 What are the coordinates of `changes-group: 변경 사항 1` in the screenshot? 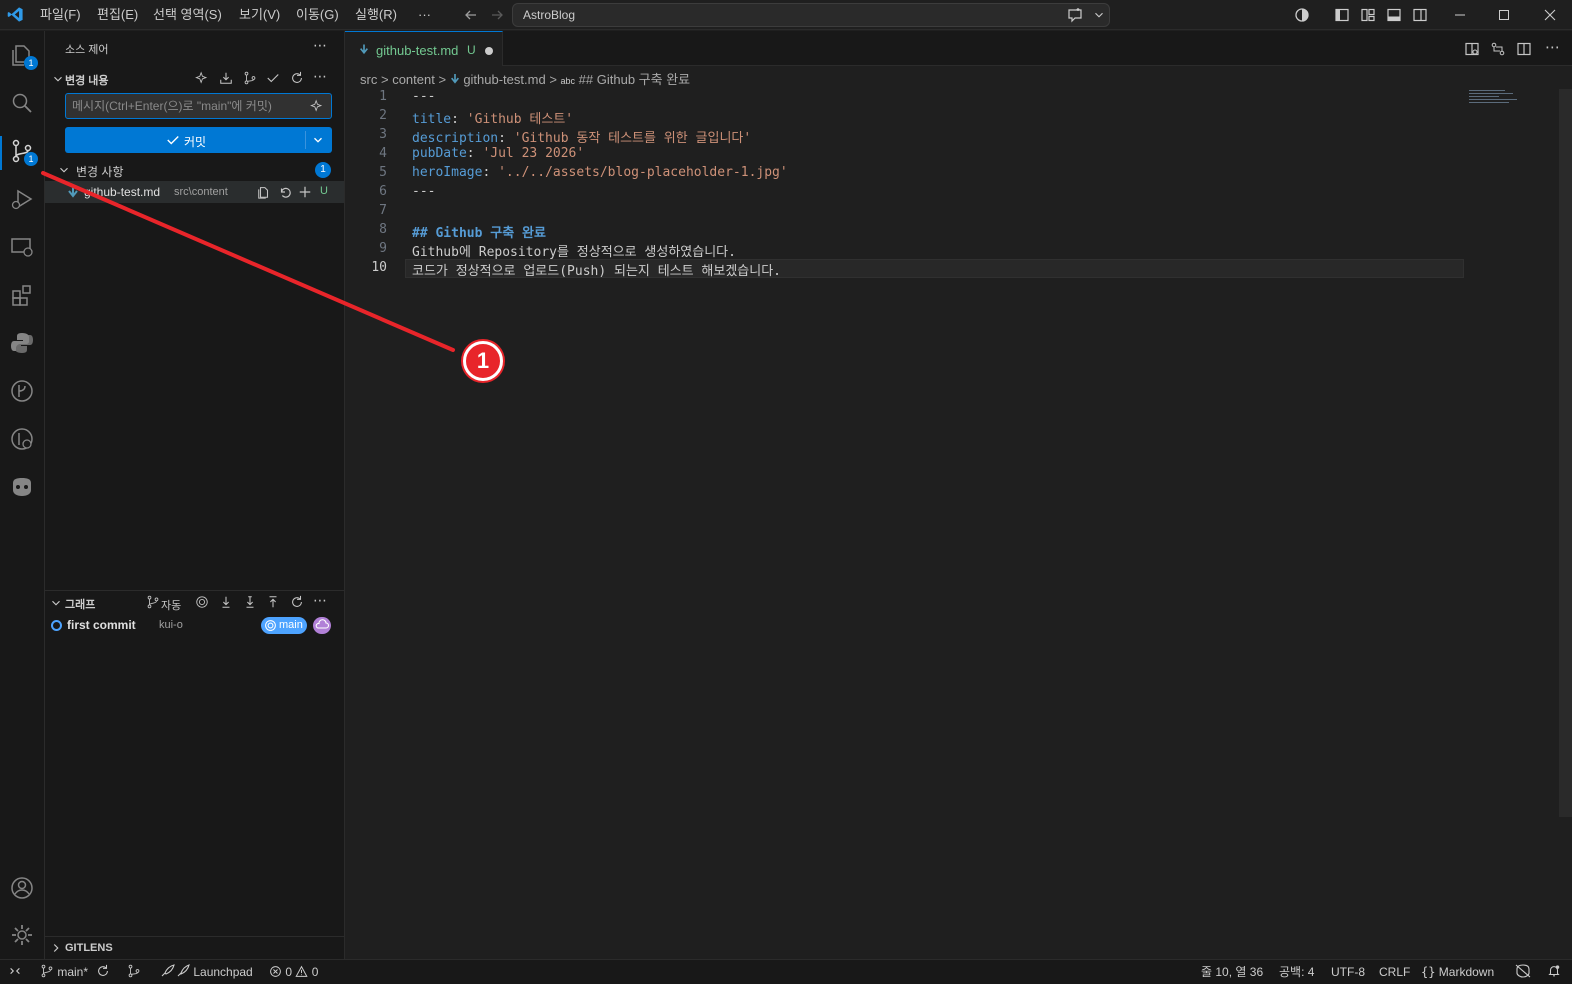 It's located at (195, 170).